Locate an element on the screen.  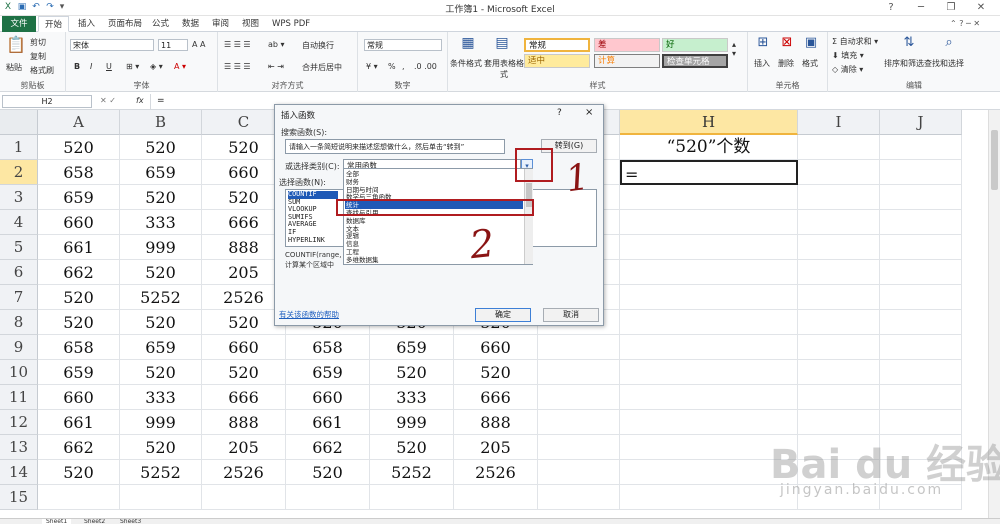
style-check-cell: 检查单元格 is located at coordinates (695, 61).